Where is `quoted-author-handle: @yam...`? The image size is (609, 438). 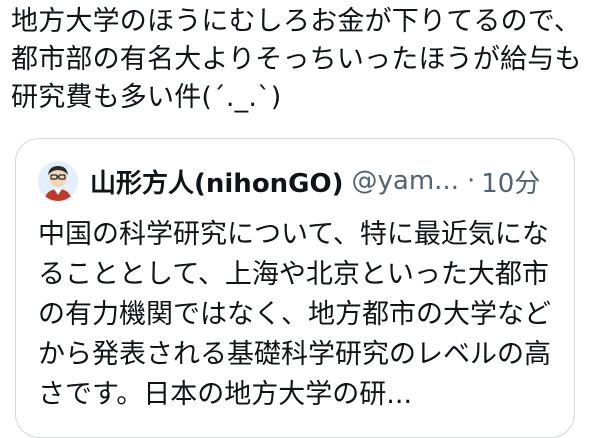 quoted-author-handle: @yam... is located at coordinates (405, 181).